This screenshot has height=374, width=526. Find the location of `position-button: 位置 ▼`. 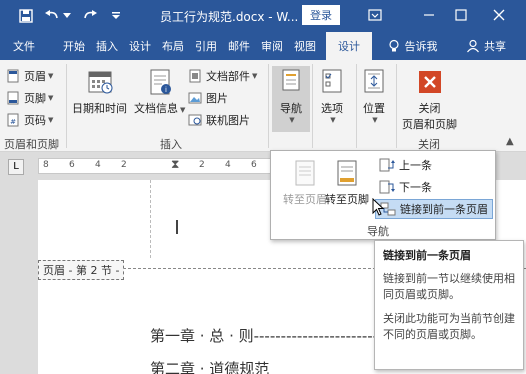

position-button: 位置 ▼ is located at coordinates (374, 96).